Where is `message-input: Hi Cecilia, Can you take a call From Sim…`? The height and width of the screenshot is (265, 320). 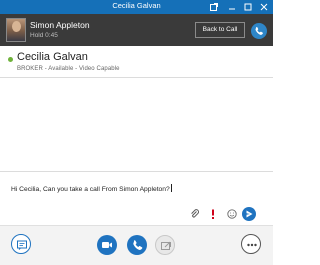
message-input: Hi Cecilia, Can you take a call From Sim… is located at coordinates (91, 188).